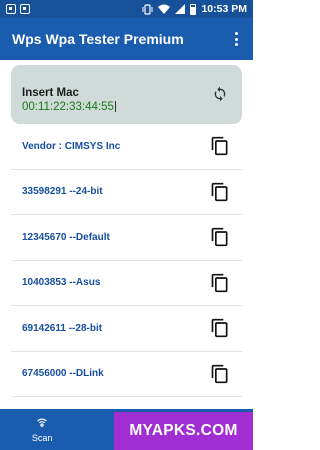 This screenshot has height=450, width=320. Describe the element at coordinates (126, 192) in the screenshot. I see `list-item: 33598291 --24-bit` at that location.